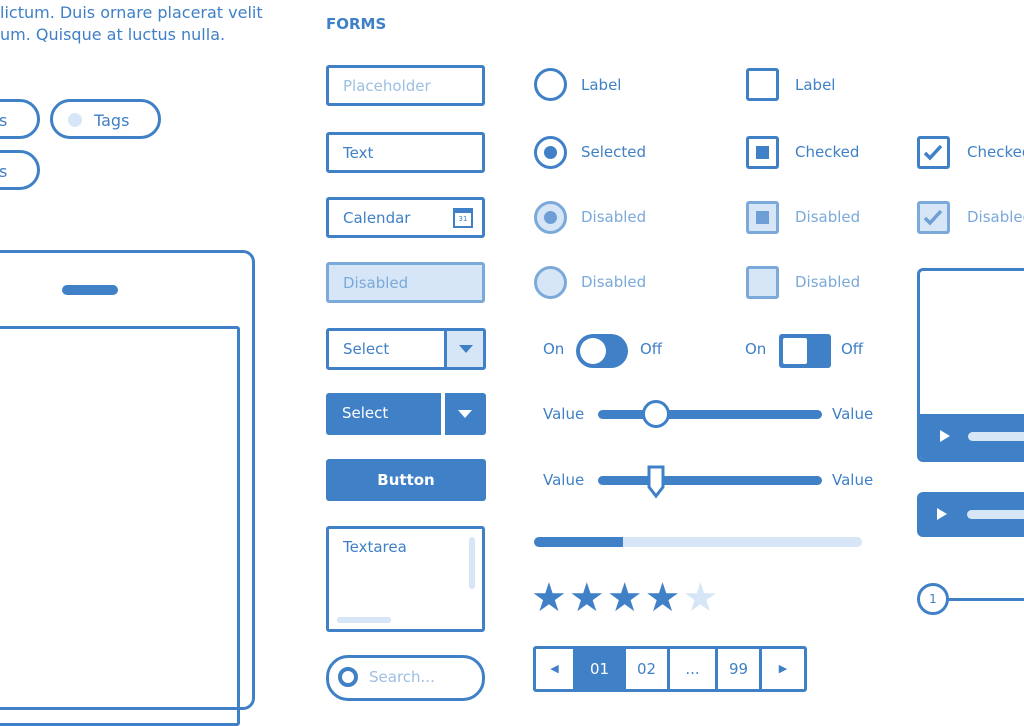  Describe the element at coordinates (376, 283) in the screenshot. I see `input-value: Disabled` at that location.